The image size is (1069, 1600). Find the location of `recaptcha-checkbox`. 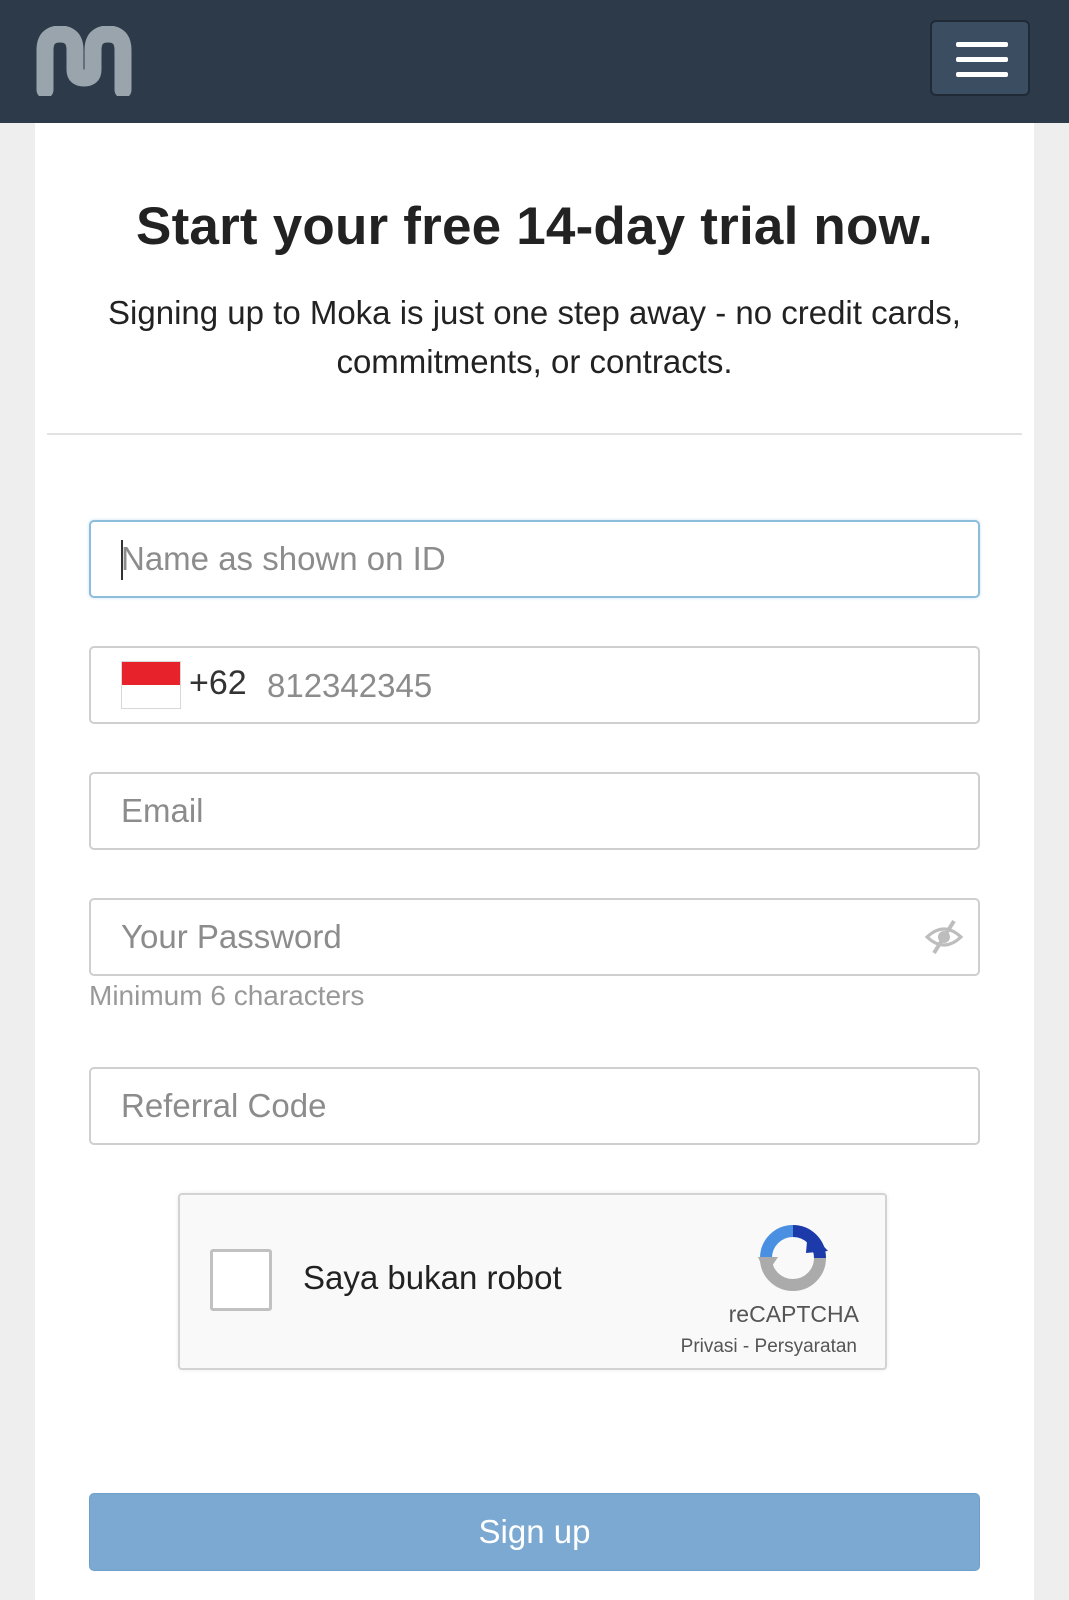

recaptcha-checkbox is located at coordinates (241, 1280).